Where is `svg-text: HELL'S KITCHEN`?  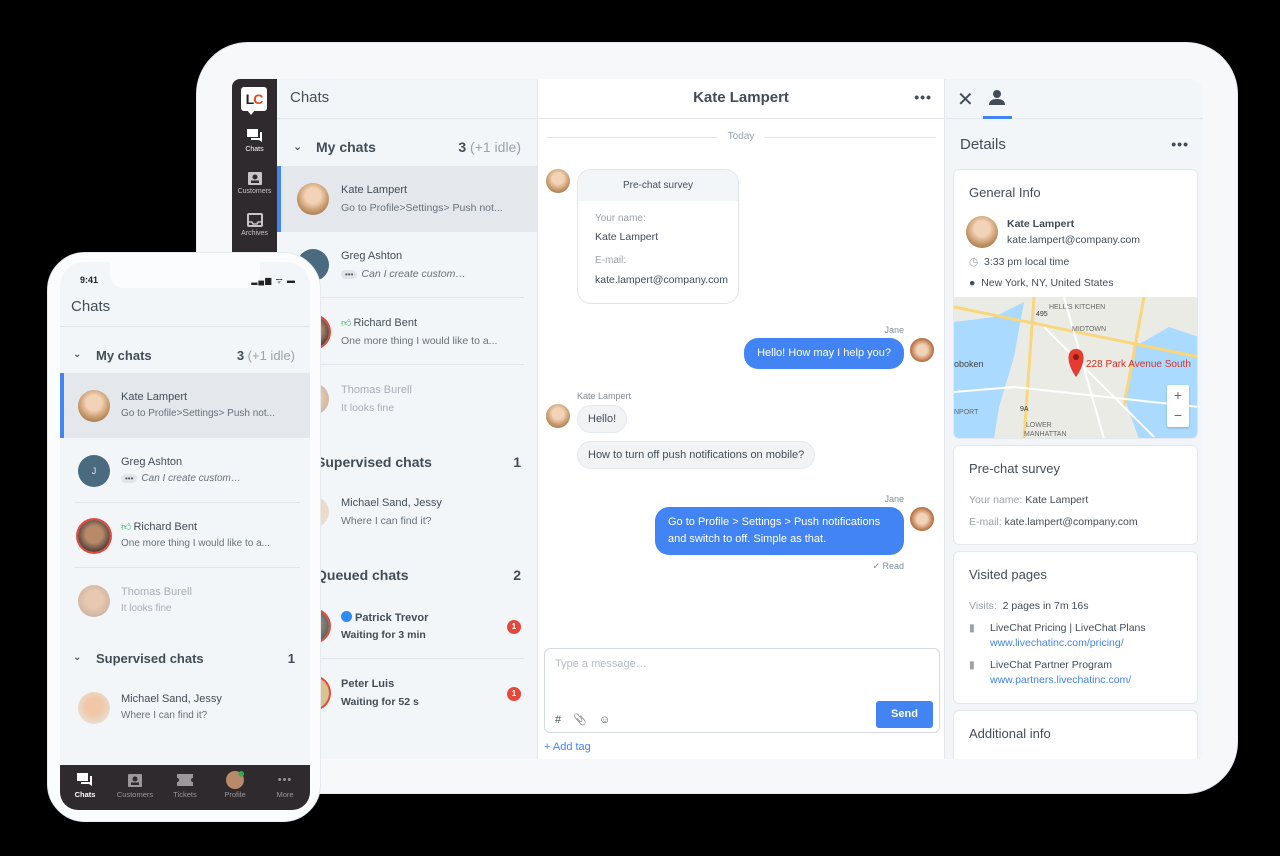
svg-text: HELL'S KITCHEN is located at coordinates (1077, 307).